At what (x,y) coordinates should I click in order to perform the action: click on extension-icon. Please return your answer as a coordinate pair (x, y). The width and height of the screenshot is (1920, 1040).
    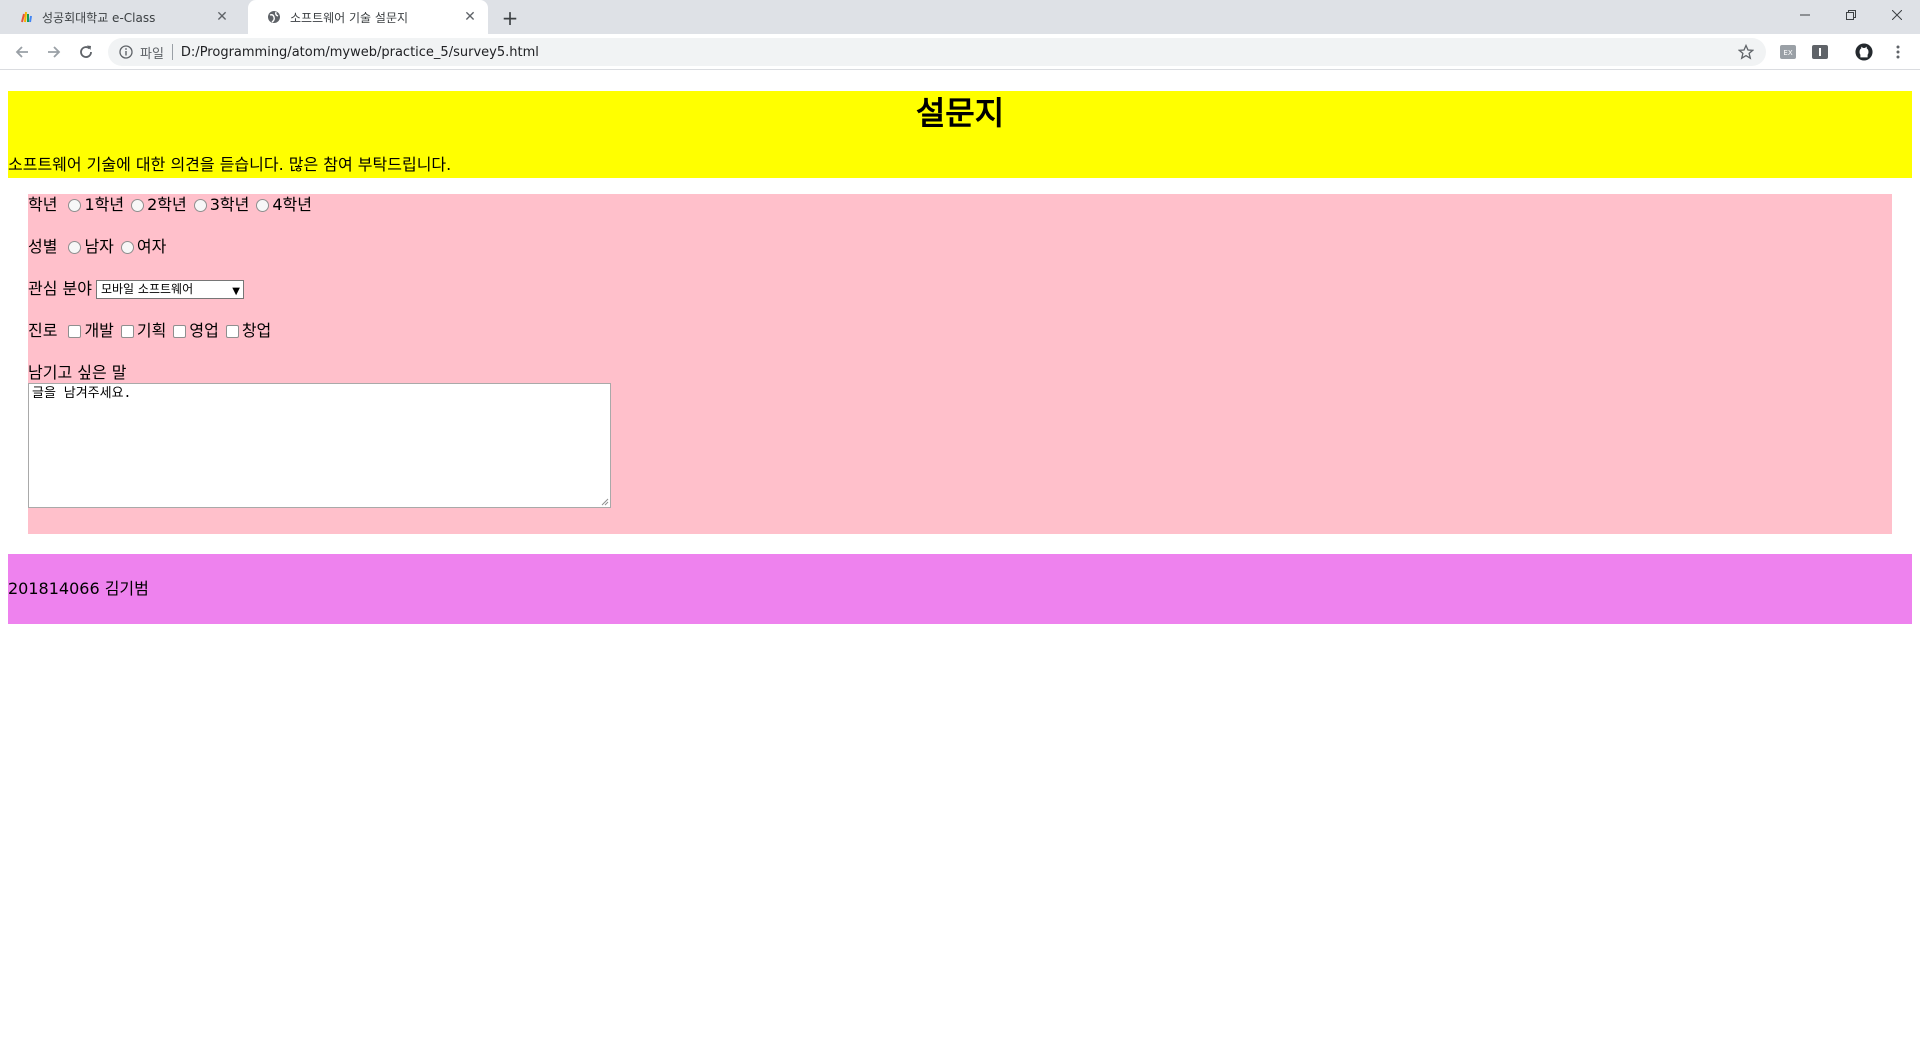
    Looking at the image, I should click on (1820, 52).